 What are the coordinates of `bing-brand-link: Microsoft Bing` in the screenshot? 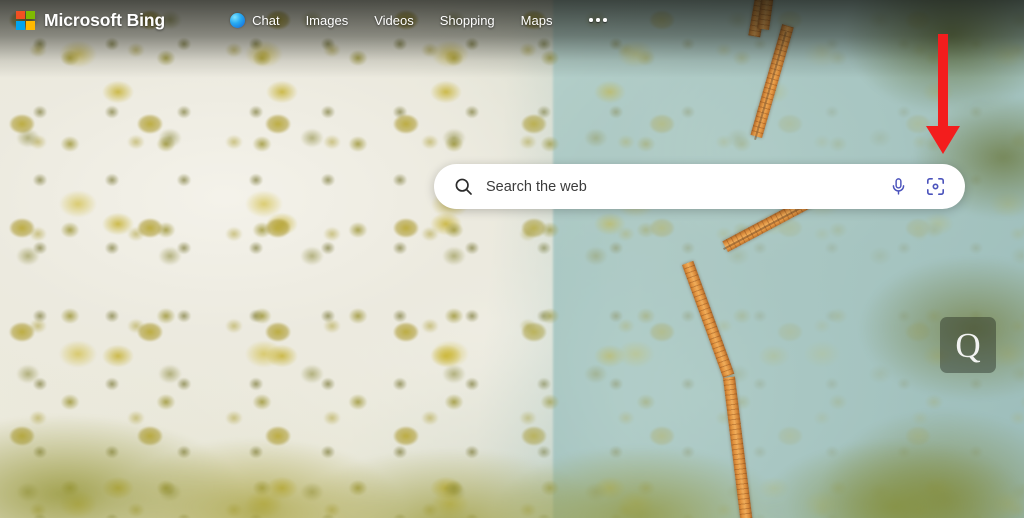 It's located at (90, 20).